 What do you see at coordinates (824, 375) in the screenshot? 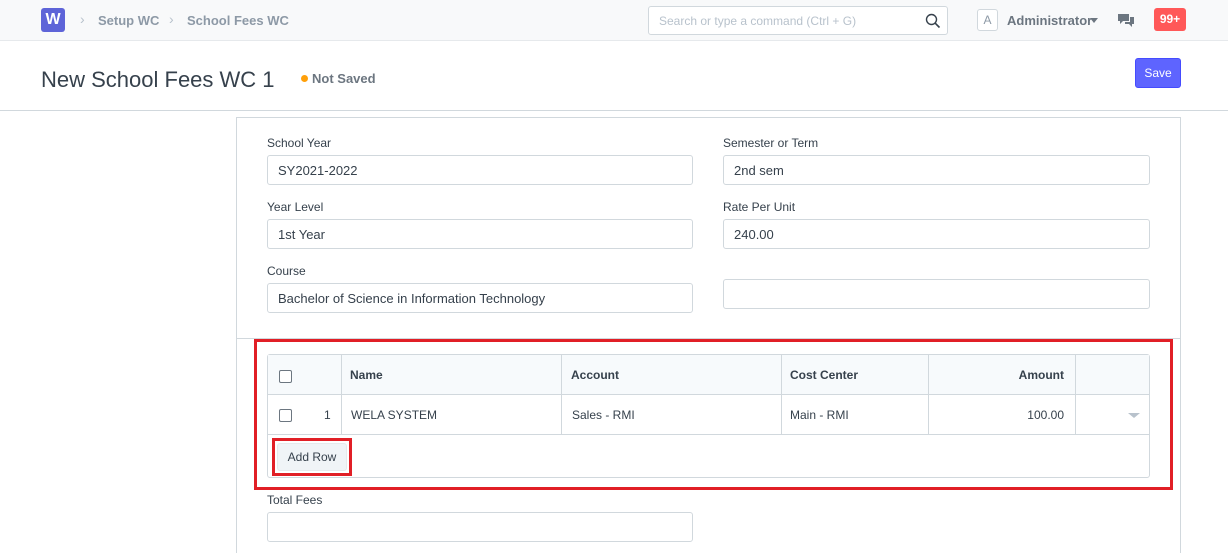
I see `column-header-cost-center: Cost Center` at bounding box center [824, 375].